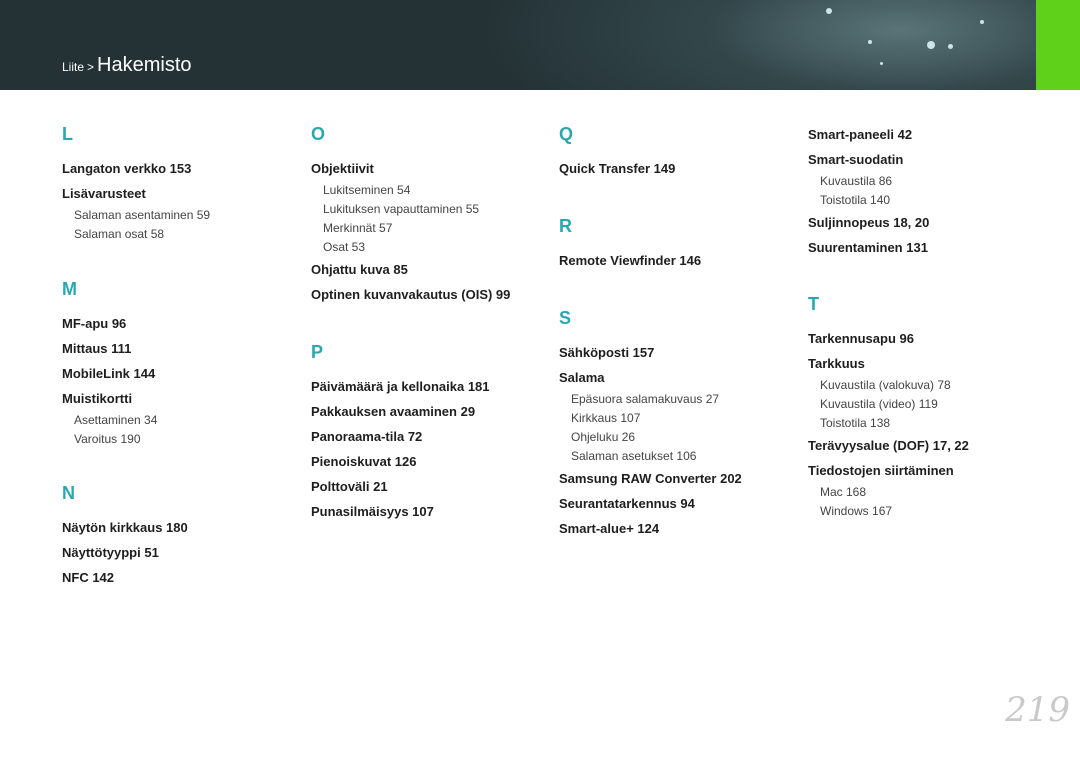 The width and height of the screenshot is (1080, 765). What do you see at coordinates (679, 377) in the screenshot?
I see `index-entry: Salama` at bounding box center [679, 377].